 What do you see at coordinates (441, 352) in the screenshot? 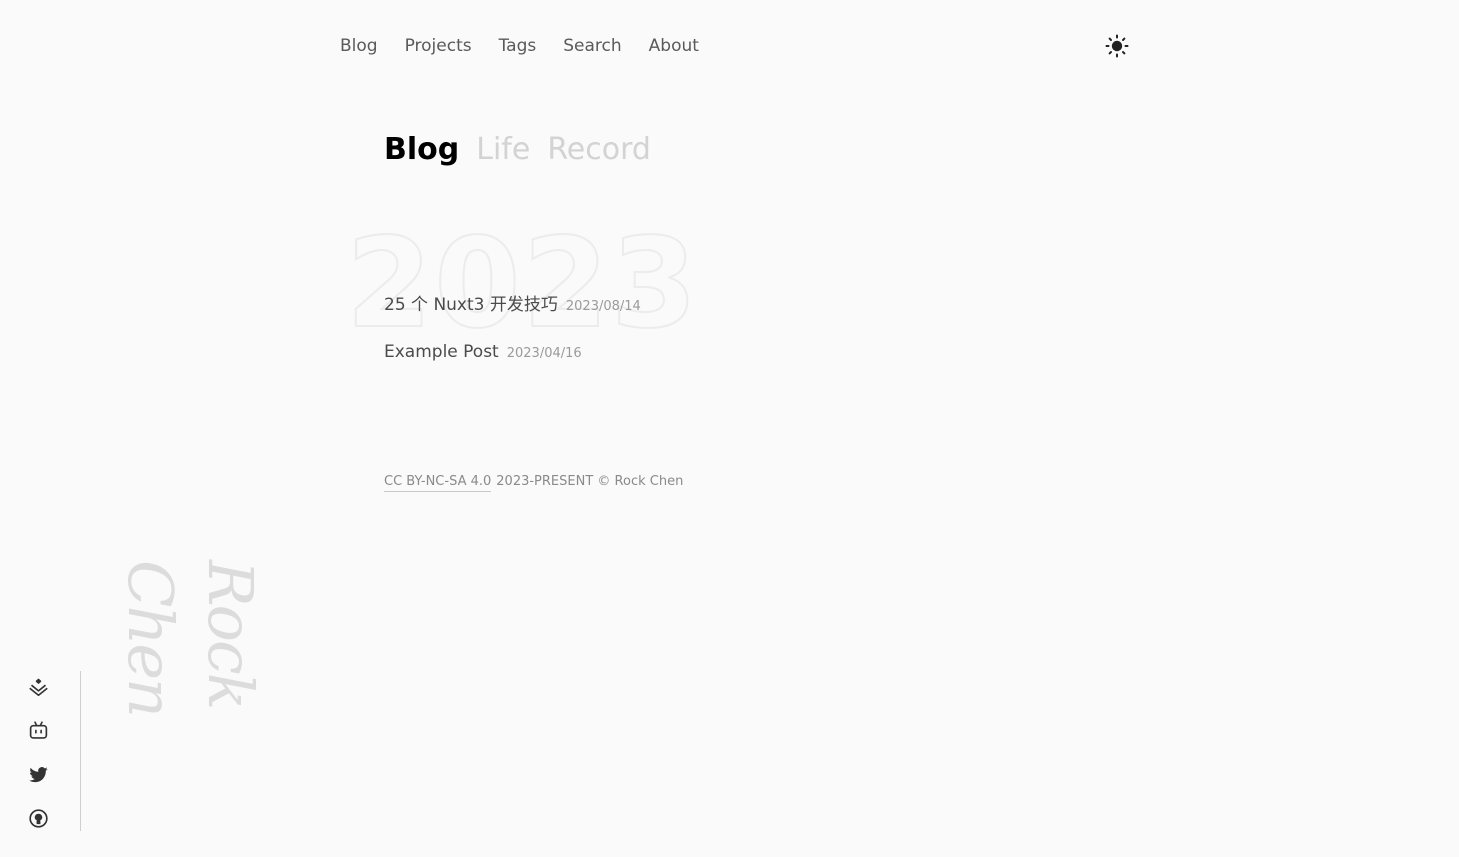
I see `post-title: Example Post` at bounding box center [441, 352].